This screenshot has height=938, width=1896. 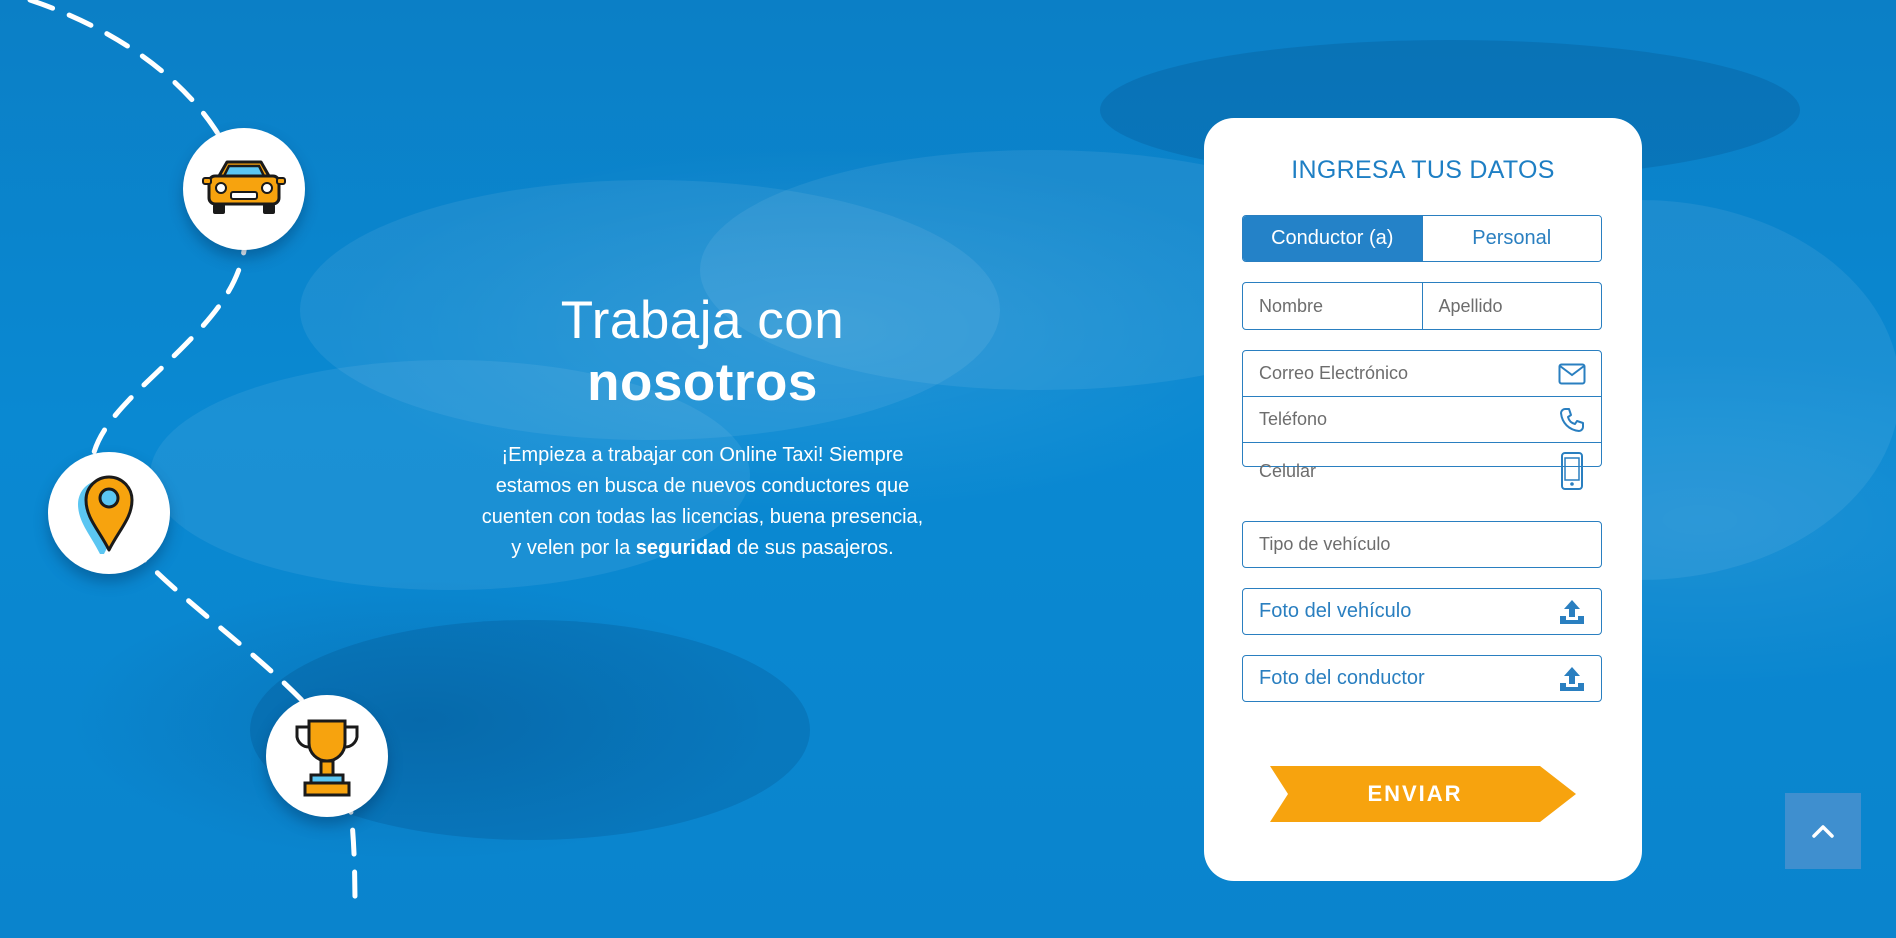 What do you see at coordinates (1422, 471) in the screenshot?
I see `mobile-field: Celular` at bounding box center [1422, 471].